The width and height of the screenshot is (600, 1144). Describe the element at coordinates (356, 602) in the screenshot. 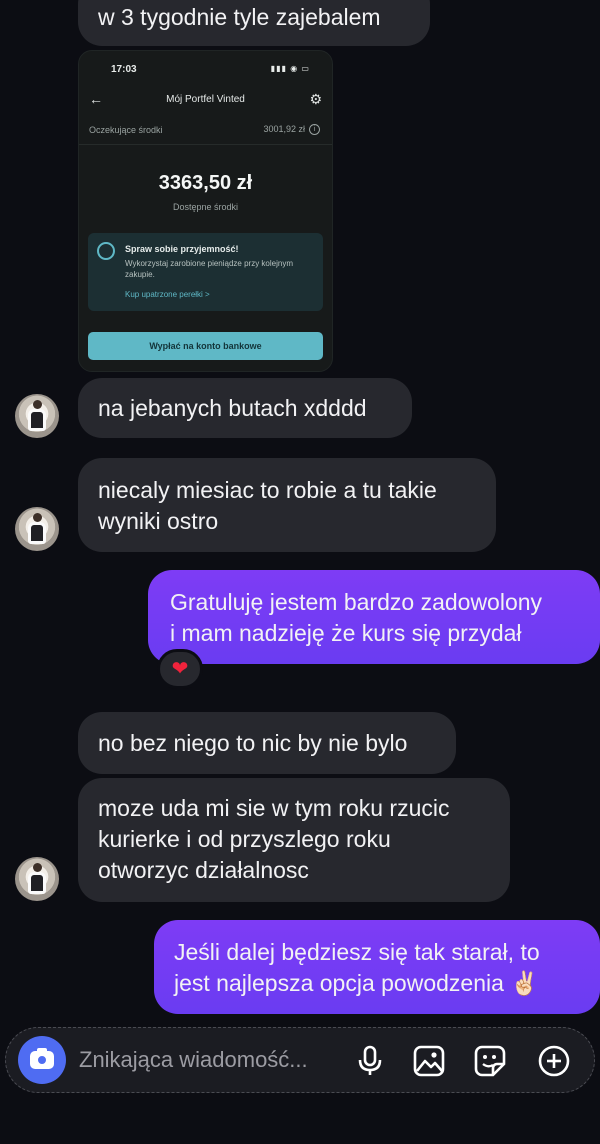

I see `message-text: Gratuluję jestem bardzo zadowolony` at that location.